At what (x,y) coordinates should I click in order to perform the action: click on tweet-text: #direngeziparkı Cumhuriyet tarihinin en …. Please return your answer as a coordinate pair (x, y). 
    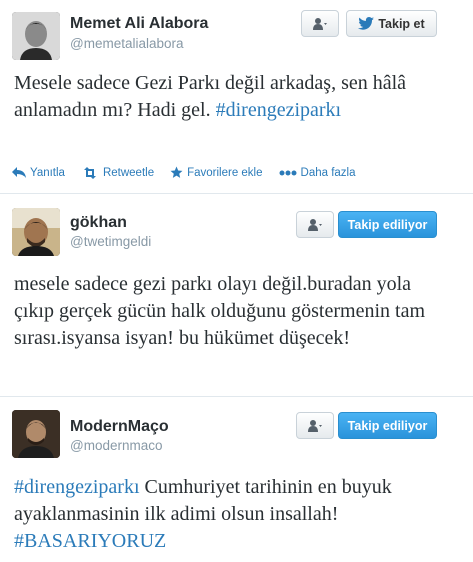
    Looking at the image, I should click on (219, 514).